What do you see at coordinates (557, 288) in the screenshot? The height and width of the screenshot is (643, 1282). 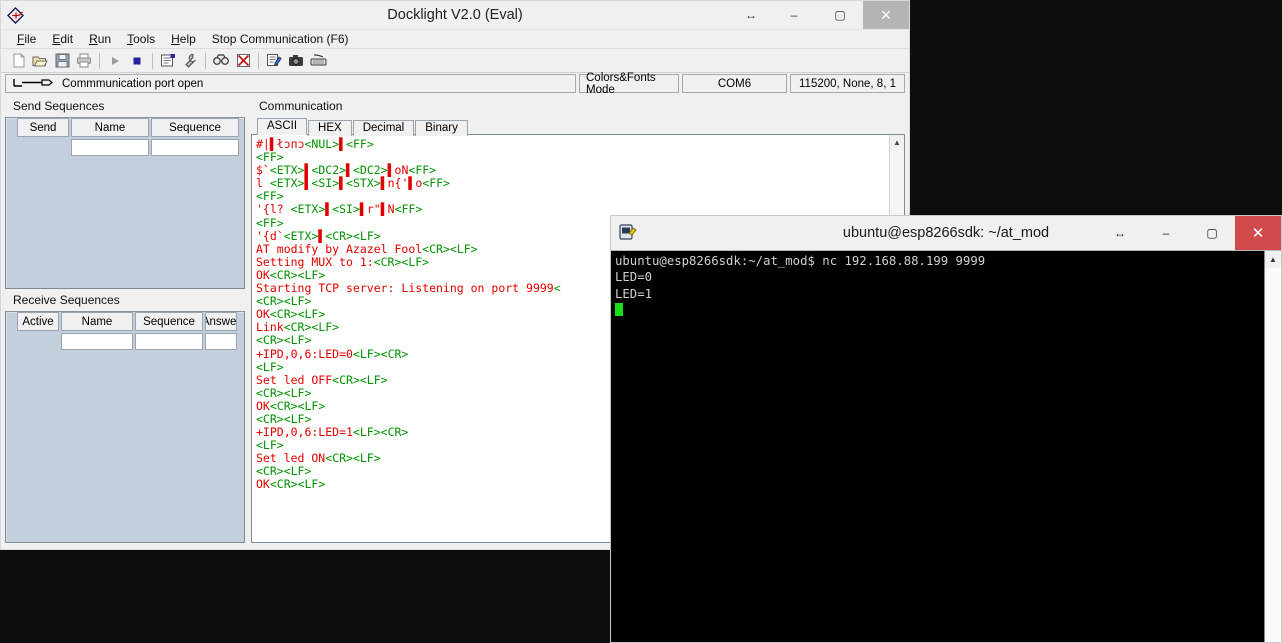 I see `log-segment: <` at bounding box center [557, 288].